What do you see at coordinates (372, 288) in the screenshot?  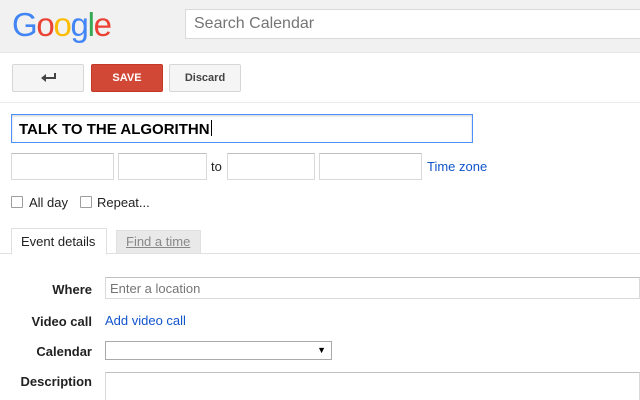 I see `location-input` at bounding box center [372, 288].